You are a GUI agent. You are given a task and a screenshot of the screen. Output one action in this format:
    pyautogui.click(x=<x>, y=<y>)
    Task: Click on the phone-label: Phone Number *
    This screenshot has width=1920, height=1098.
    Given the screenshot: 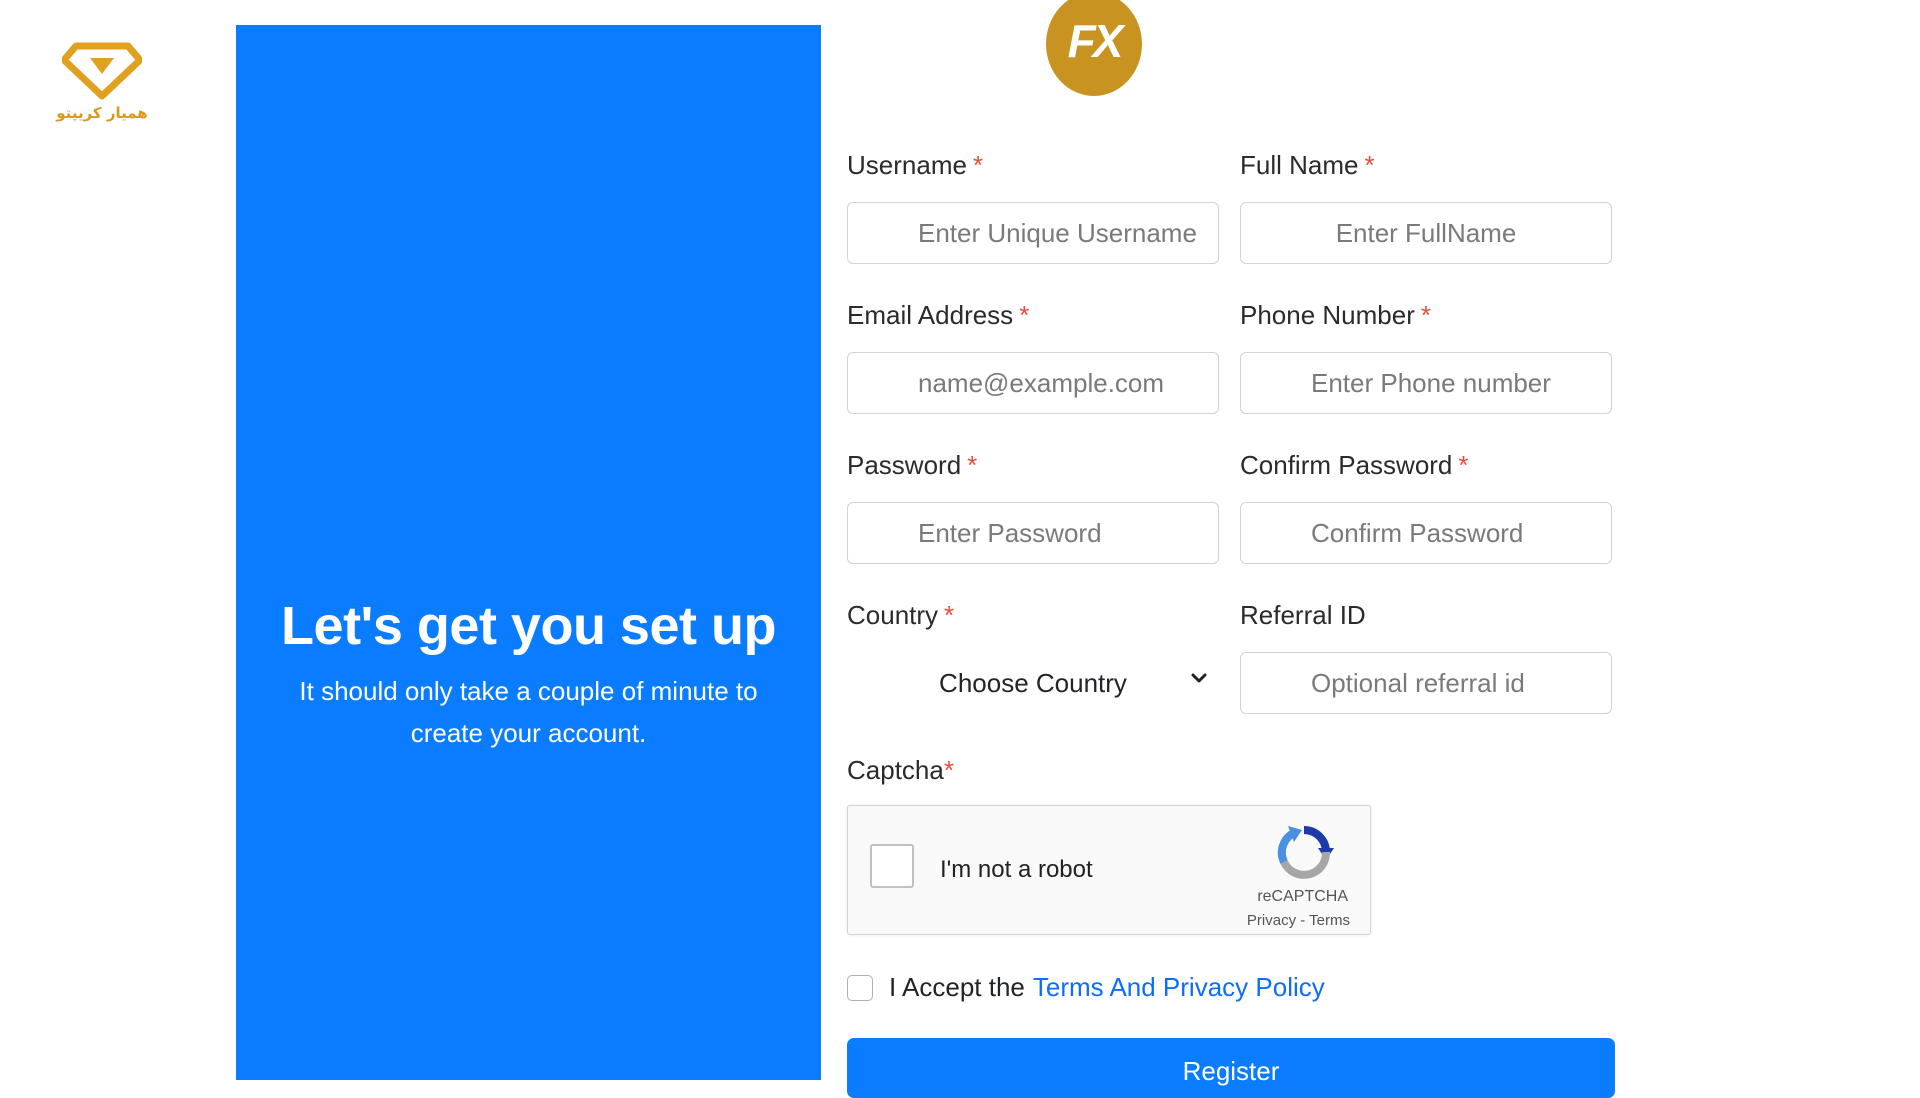 What is the action you would take?
    pyautogui.click(x=1336, y=315)
    